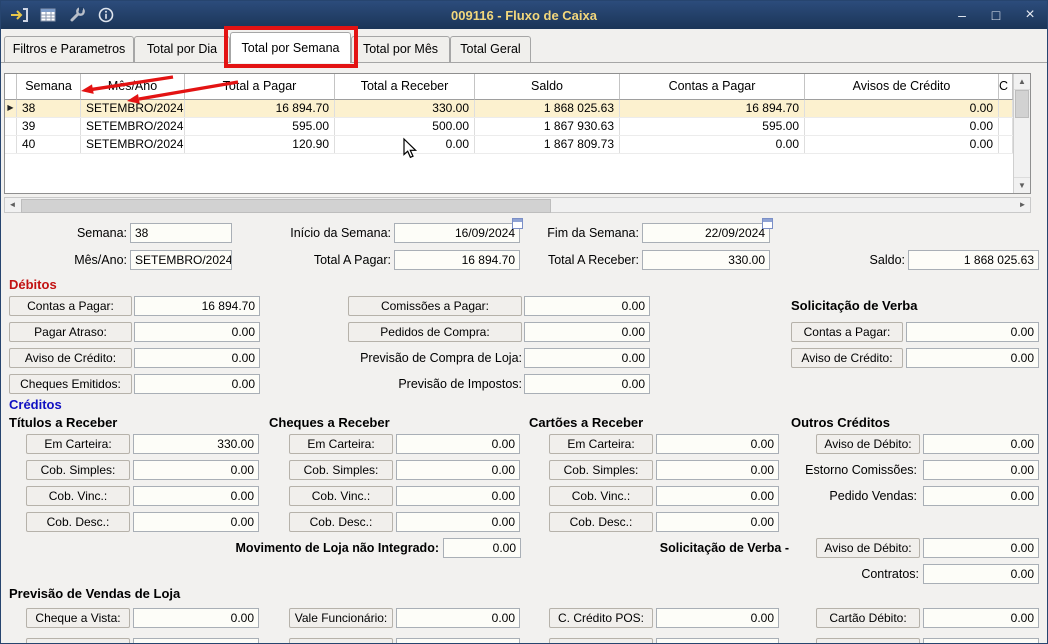 This screenshot has width=1048, height=644. What do you see at coordinates (847, 332) in the screenshot?
I see `verba-contas-a-pagar-label: Contas a Pagar:` at bounding box center [847, 332].